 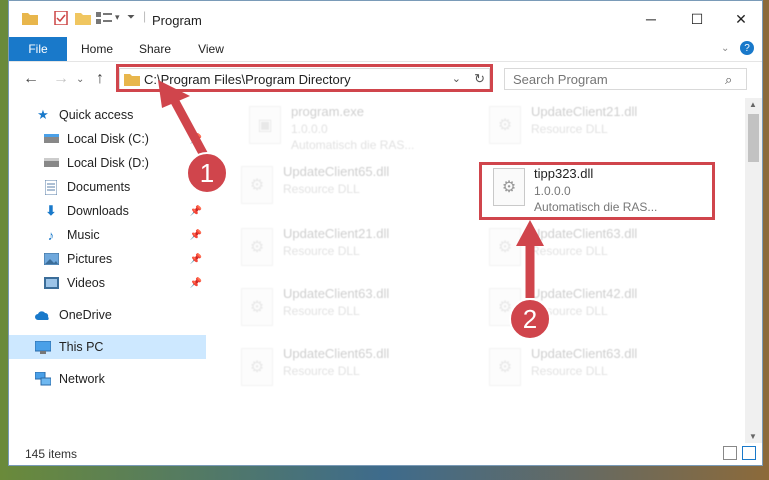 What do you see at coordinates (530, 319) in the screenshot?
I see `step-2-badge: 2` at bounding box center [530, 319].